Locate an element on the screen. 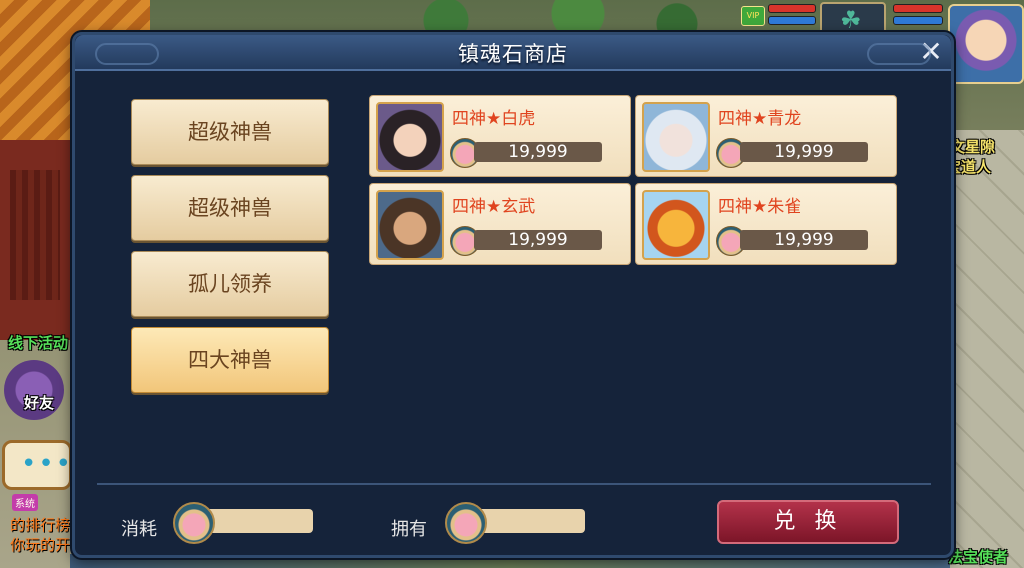 The image size is (1024, 568). cost-label: 消耗 is located at coordinates (139, 529).